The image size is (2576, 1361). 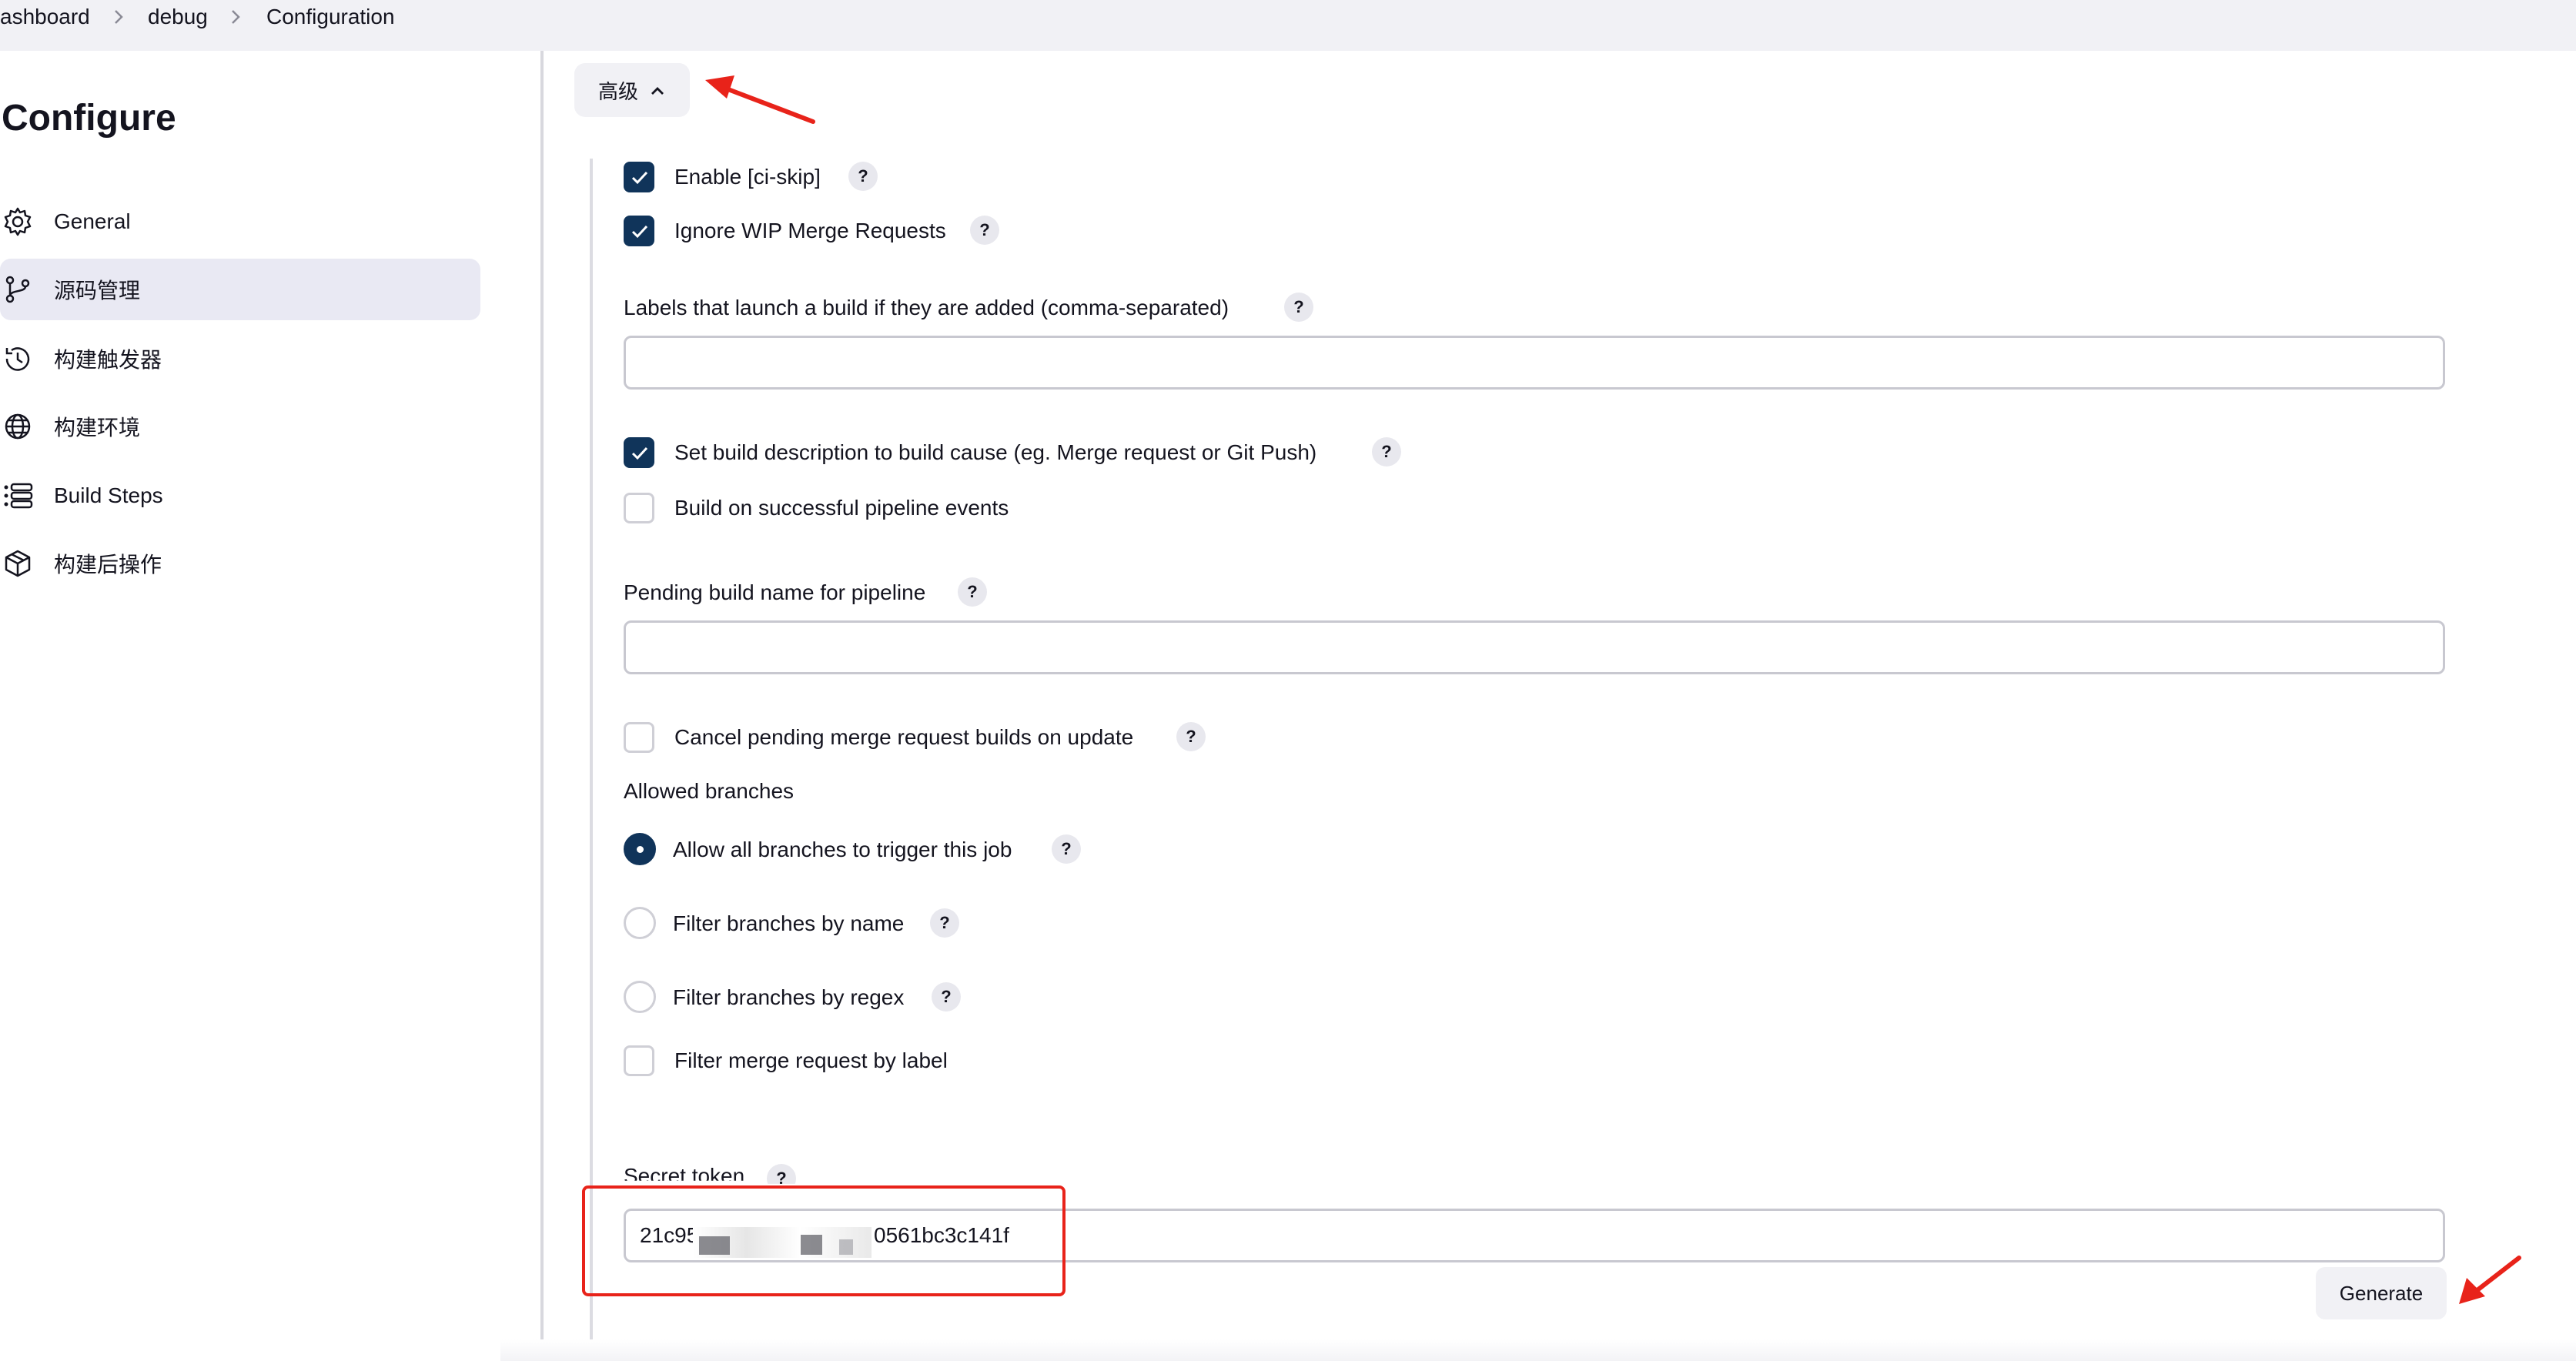 I want to click on page-title: Configure, so click(x=89, y=118).